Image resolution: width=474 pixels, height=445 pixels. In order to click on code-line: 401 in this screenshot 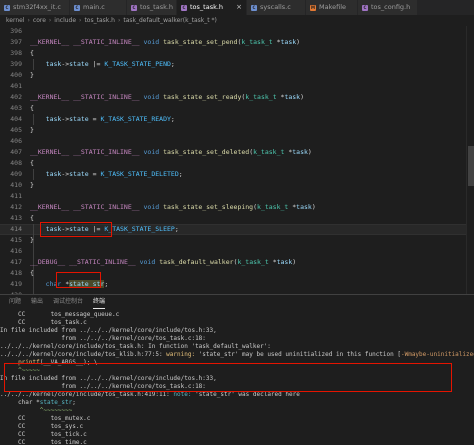, I will do `click(237, 86)`.